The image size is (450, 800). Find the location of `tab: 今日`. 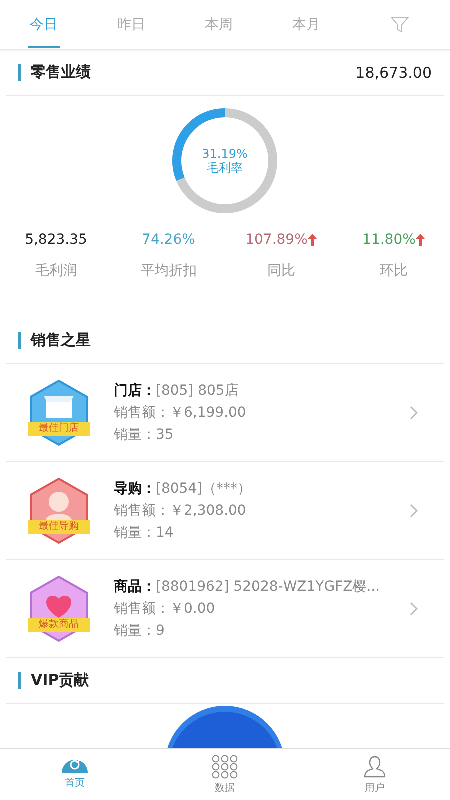

tab: 今日 is located at coordinates (44, 24).